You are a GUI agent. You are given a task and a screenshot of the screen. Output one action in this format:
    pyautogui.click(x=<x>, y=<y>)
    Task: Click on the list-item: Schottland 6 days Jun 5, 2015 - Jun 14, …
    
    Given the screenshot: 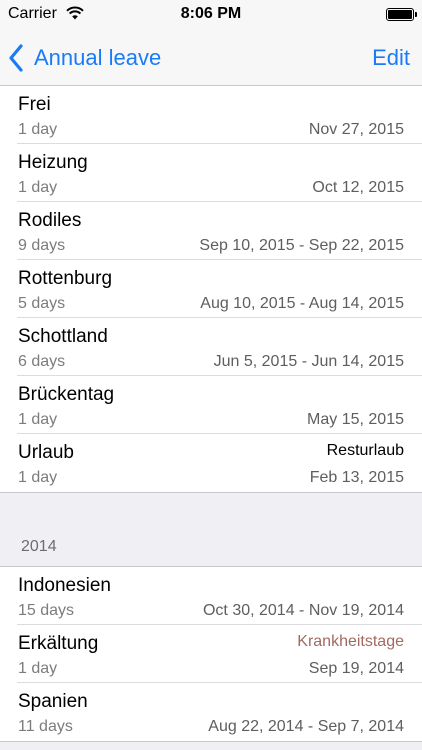 What is the action you would take?
    pyautogui.click(x=219, y=347)
    